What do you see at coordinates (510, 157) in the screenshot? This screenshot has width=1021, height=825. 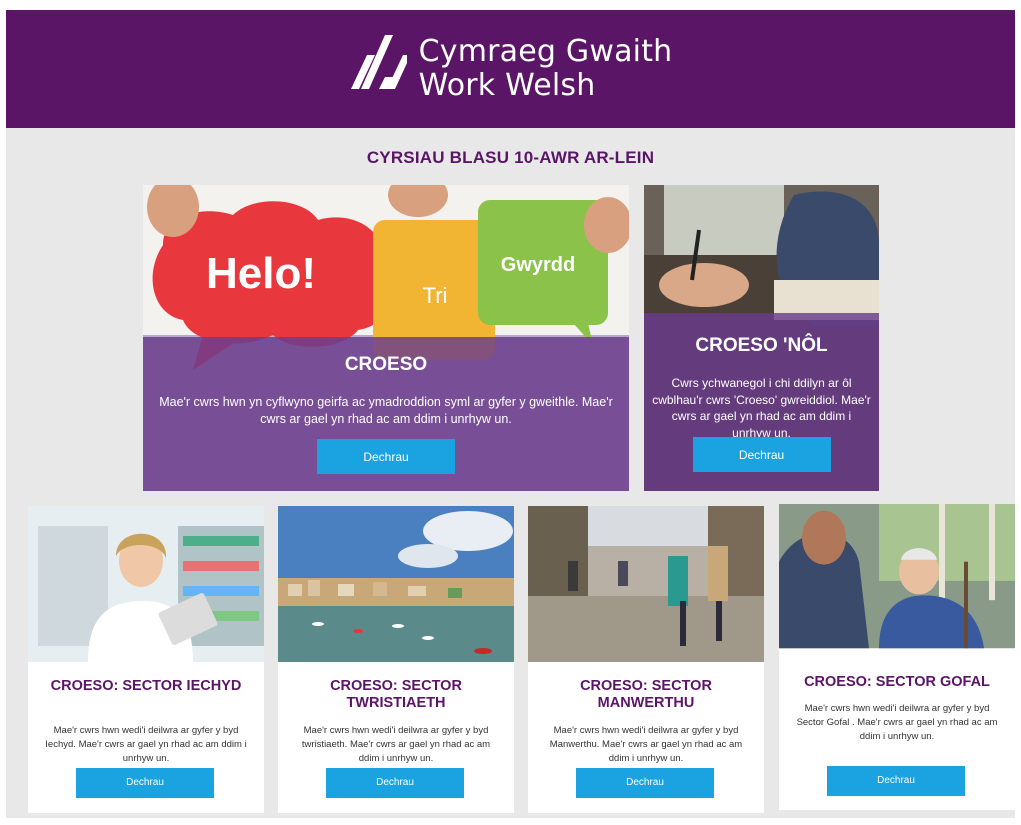 I see `section-title: CYRSIAU BLASU 10-AWR AR-LEIN` at bounding box center [510, 157].